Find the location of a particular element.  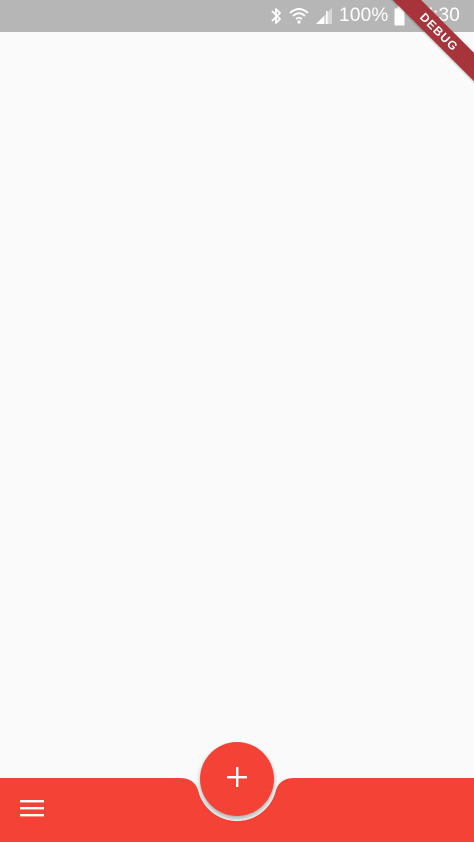

signal-icon is located at coordinates (324, 16).